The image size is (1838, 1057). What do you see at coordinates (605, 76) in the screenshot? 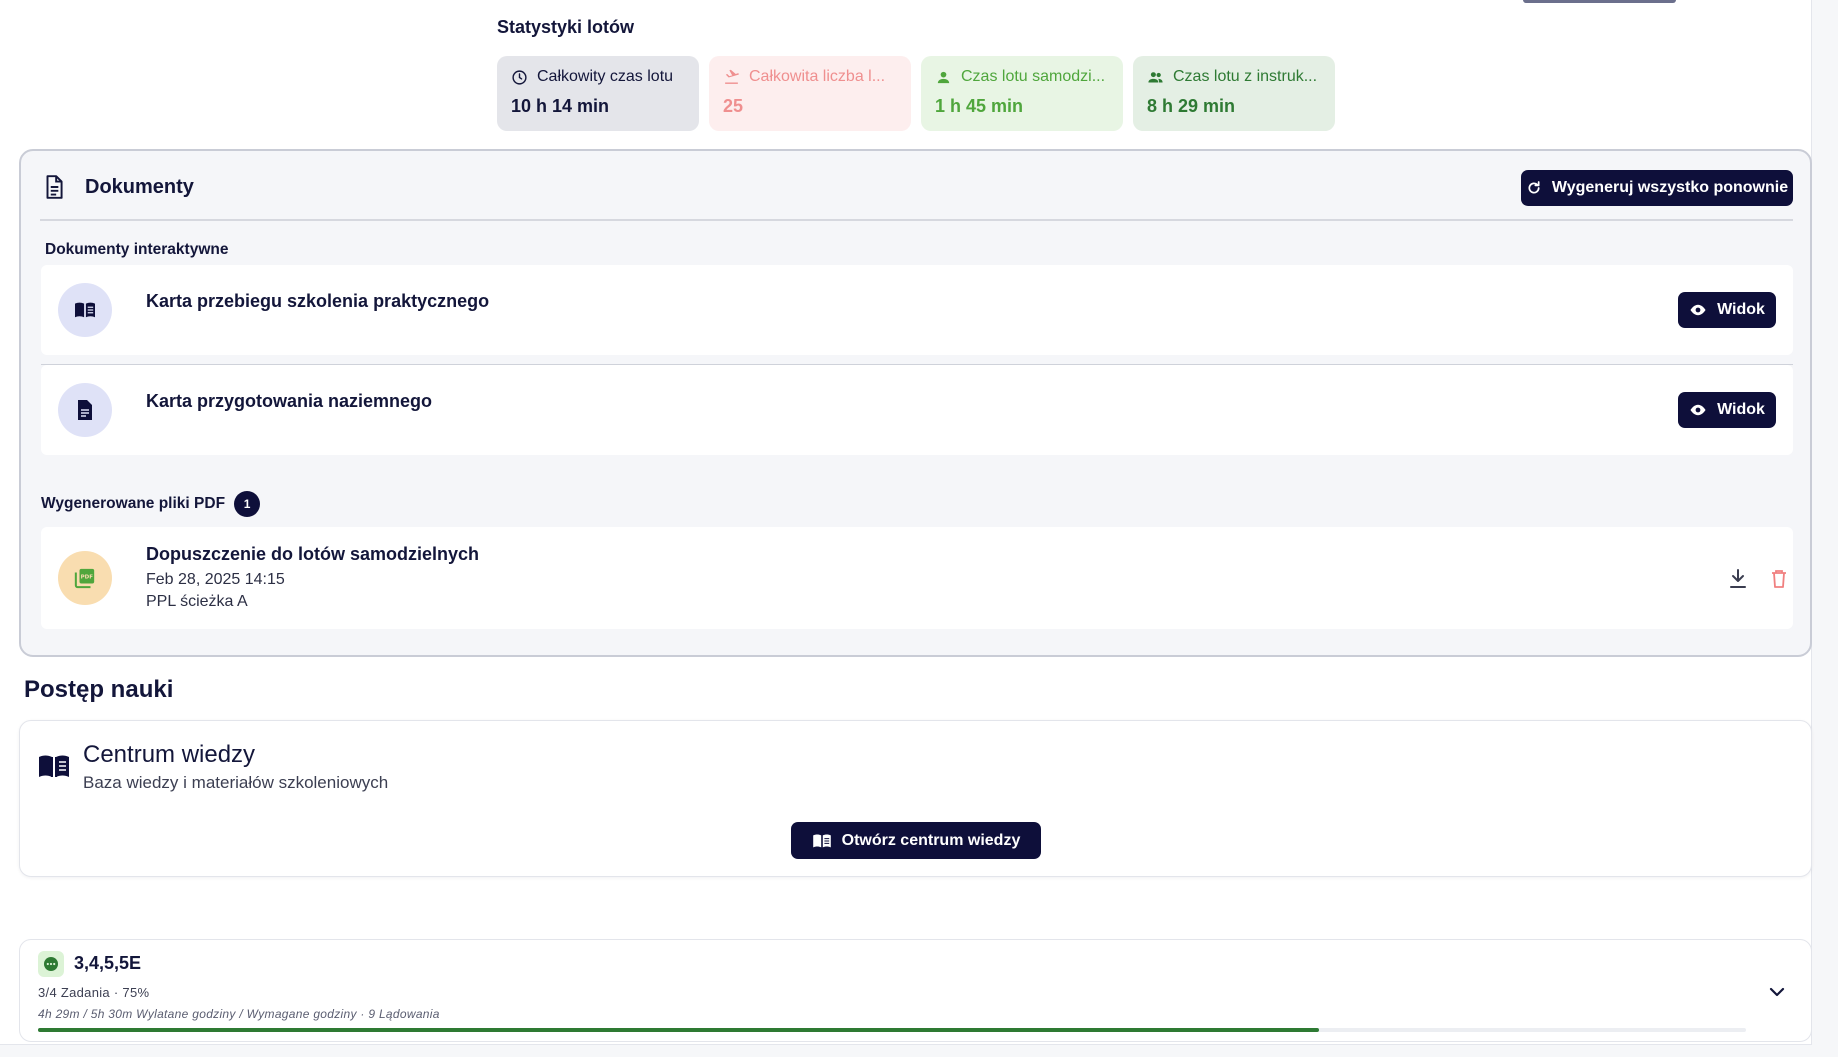
I see `stat-label: Całkowity czas lotu` at bounding box center [605, 76].